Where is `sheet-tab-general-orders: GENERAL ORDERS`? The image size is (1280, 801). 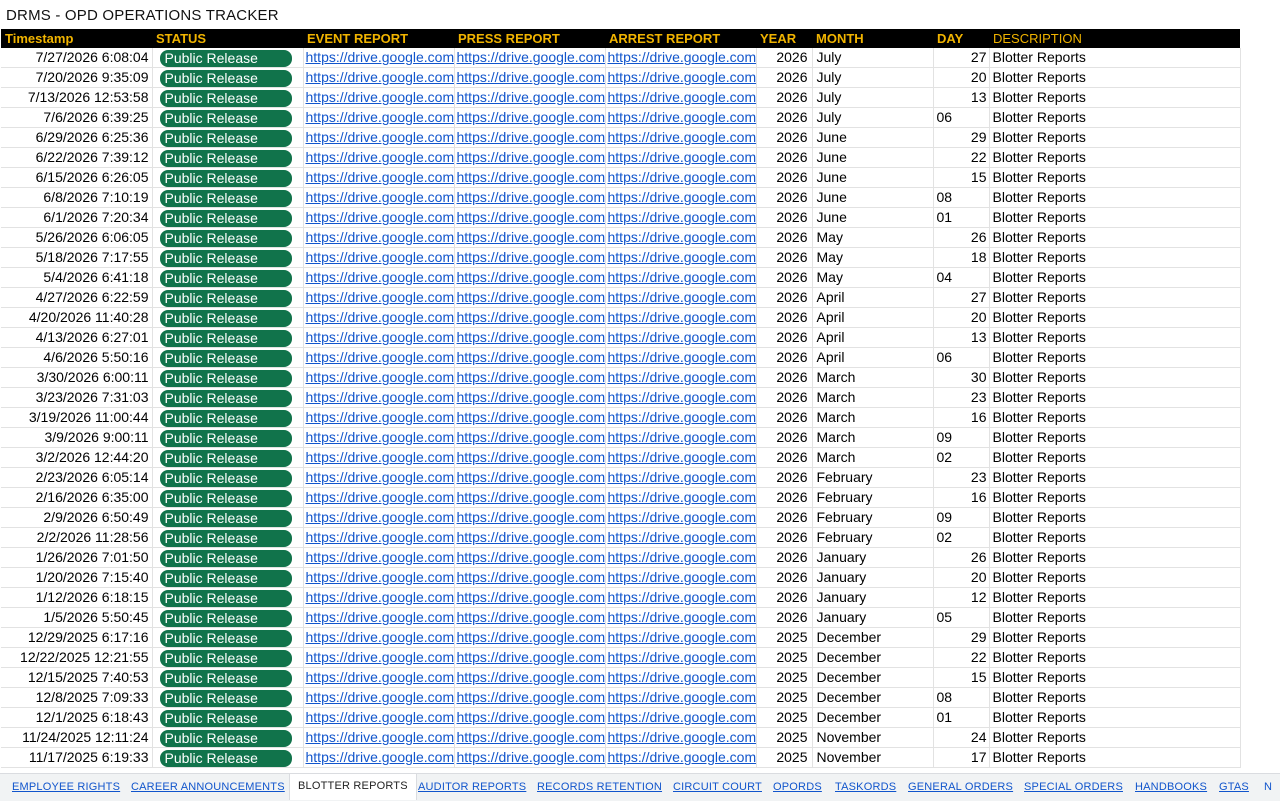 sheet-tab-general-orders: GENERAL ORDERS is located at coordinates (960, 787).